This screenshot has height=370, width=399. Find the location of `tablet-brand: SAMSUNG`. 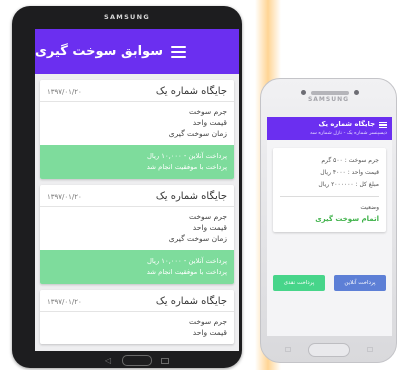

tablet-brand: SAMSUNG is located at coordinates (126, 17).